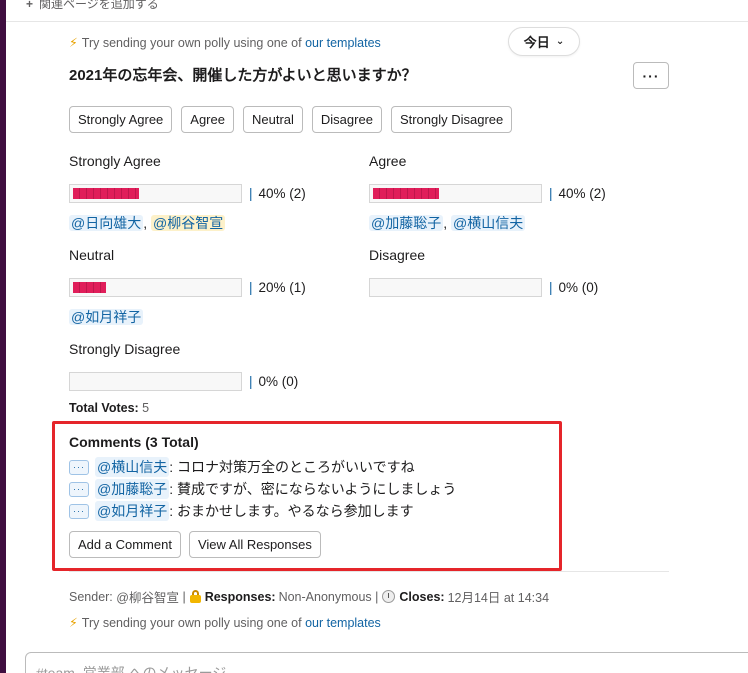 This screenshot has height=673, width=748. What do you see at coordinates (207, 119) in the screenshot?
I see `choice-agree-button: Agree` at bounding box center [207, 119].